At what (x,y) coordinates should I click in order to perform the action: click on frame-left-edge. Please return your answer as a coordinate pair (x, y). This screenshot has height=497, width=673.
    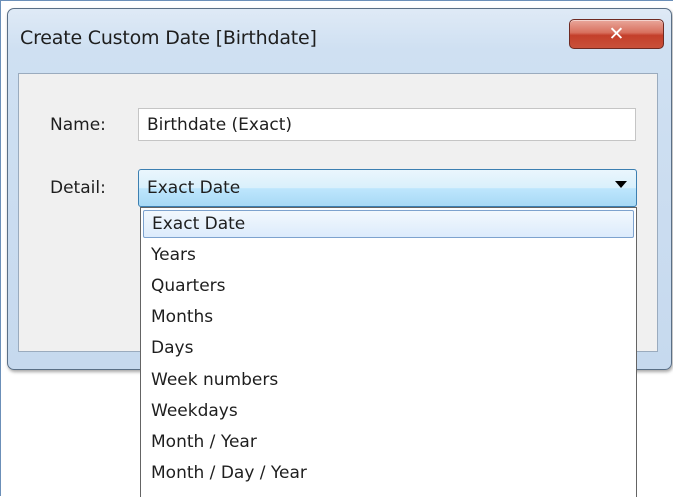
    Looking at the image, I should click on (0, 248).